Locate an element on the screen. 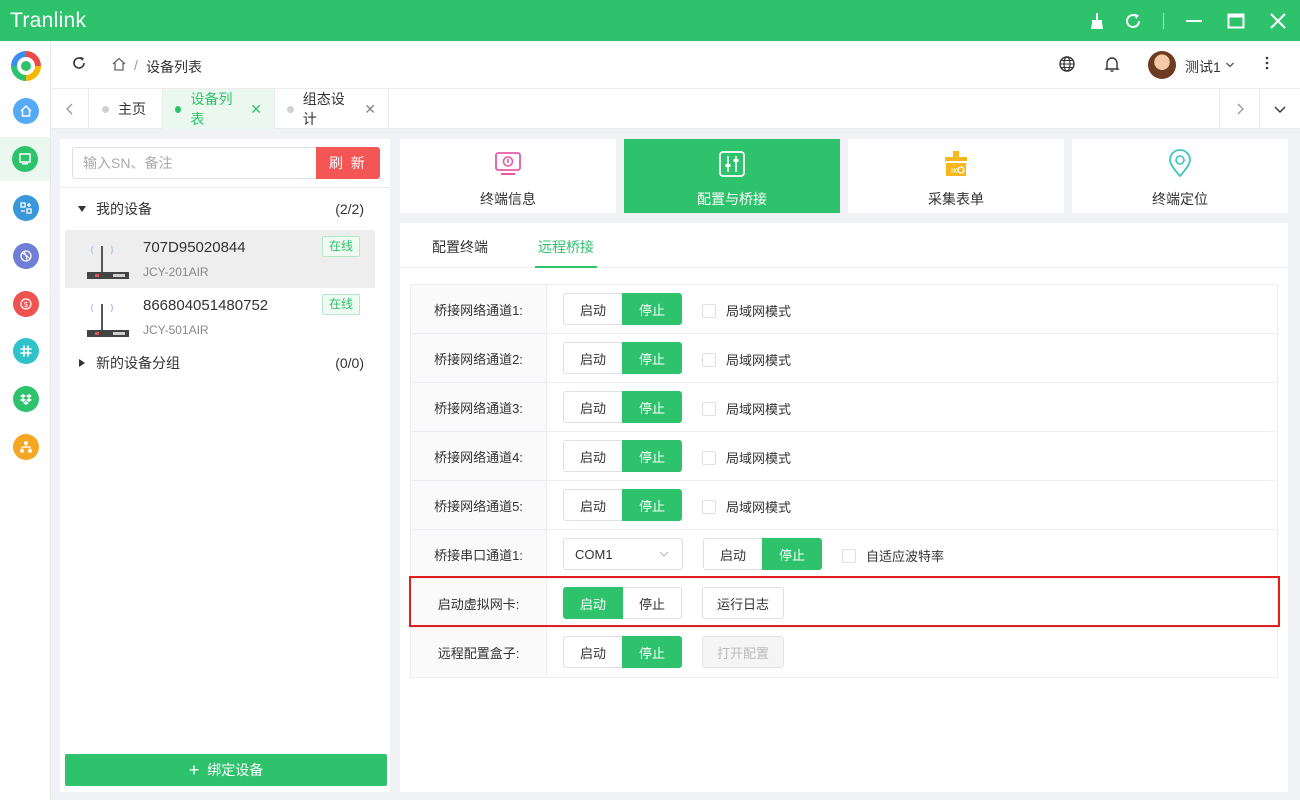 Image resolution: width=1300 pixels, height=800 pixels. bell-icon is located at coordinates (1112, 65).